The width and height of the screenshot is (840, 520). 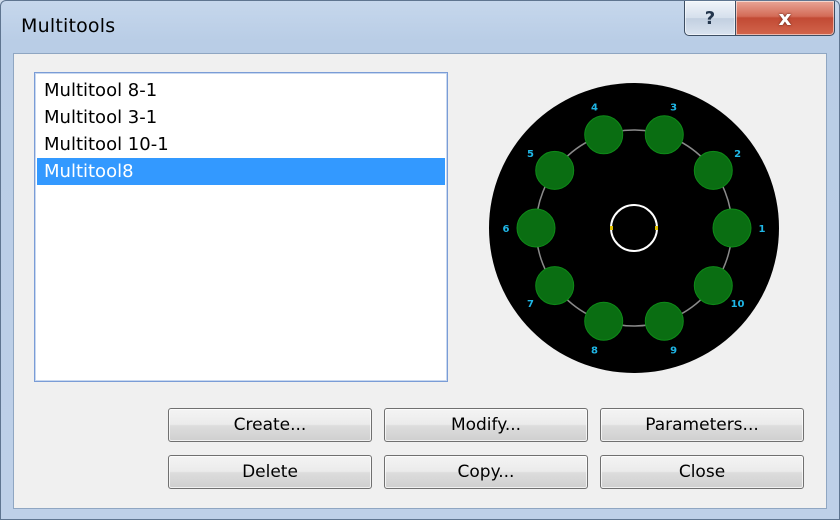 I want to click on station-label: 6, so click(x=506, y=229).